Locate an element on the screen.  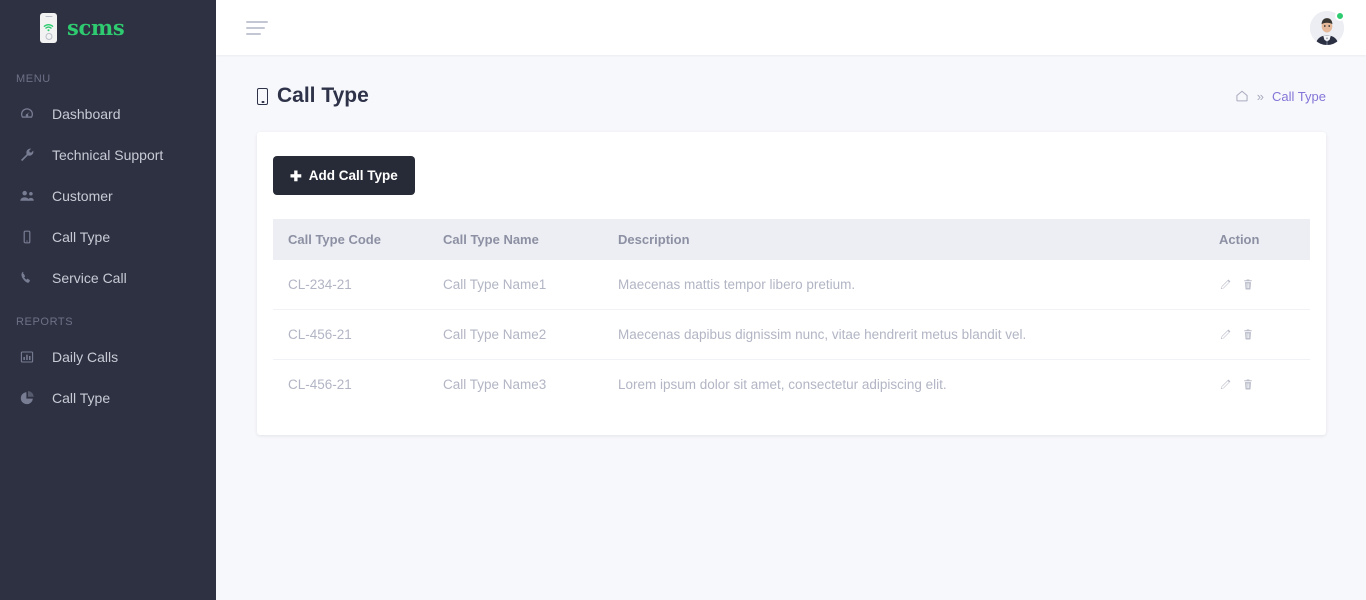
wrench-icon is located at coordinates (27, 155).